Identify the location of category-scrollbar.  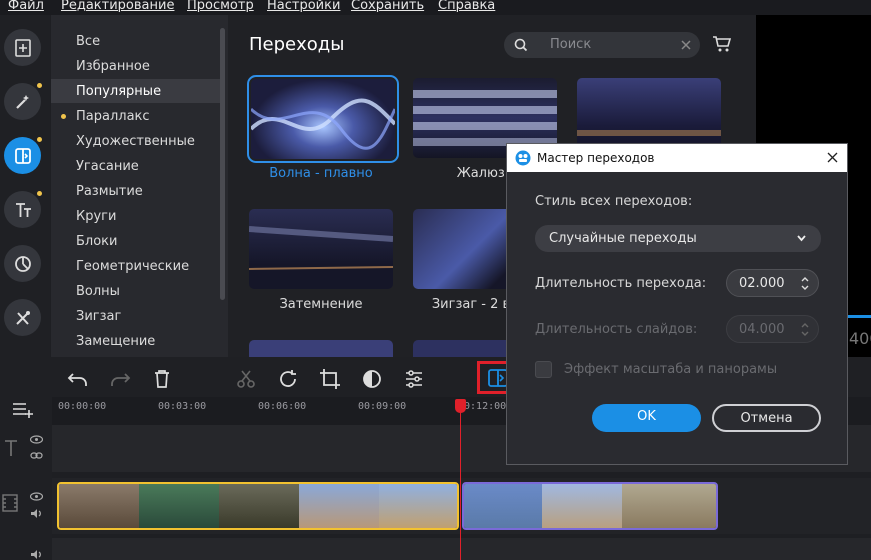
(222, 164).